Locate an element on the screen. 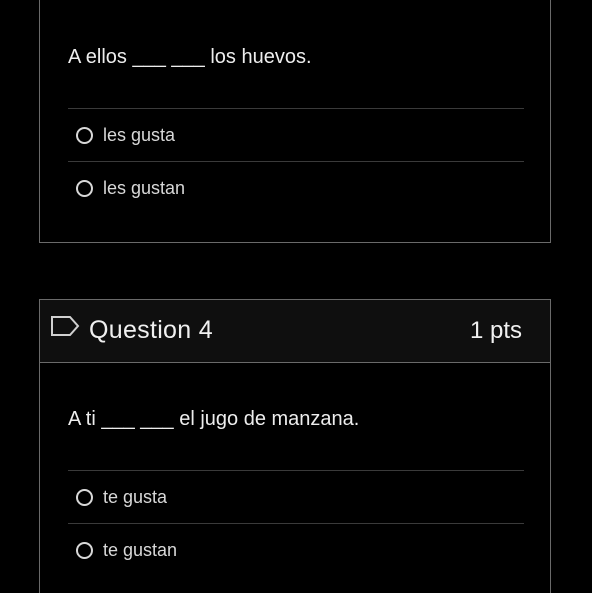 The image size is (592, 593). question-prompt: A ellos ___ ___ los huevos. is located at coordinates (190, 57).